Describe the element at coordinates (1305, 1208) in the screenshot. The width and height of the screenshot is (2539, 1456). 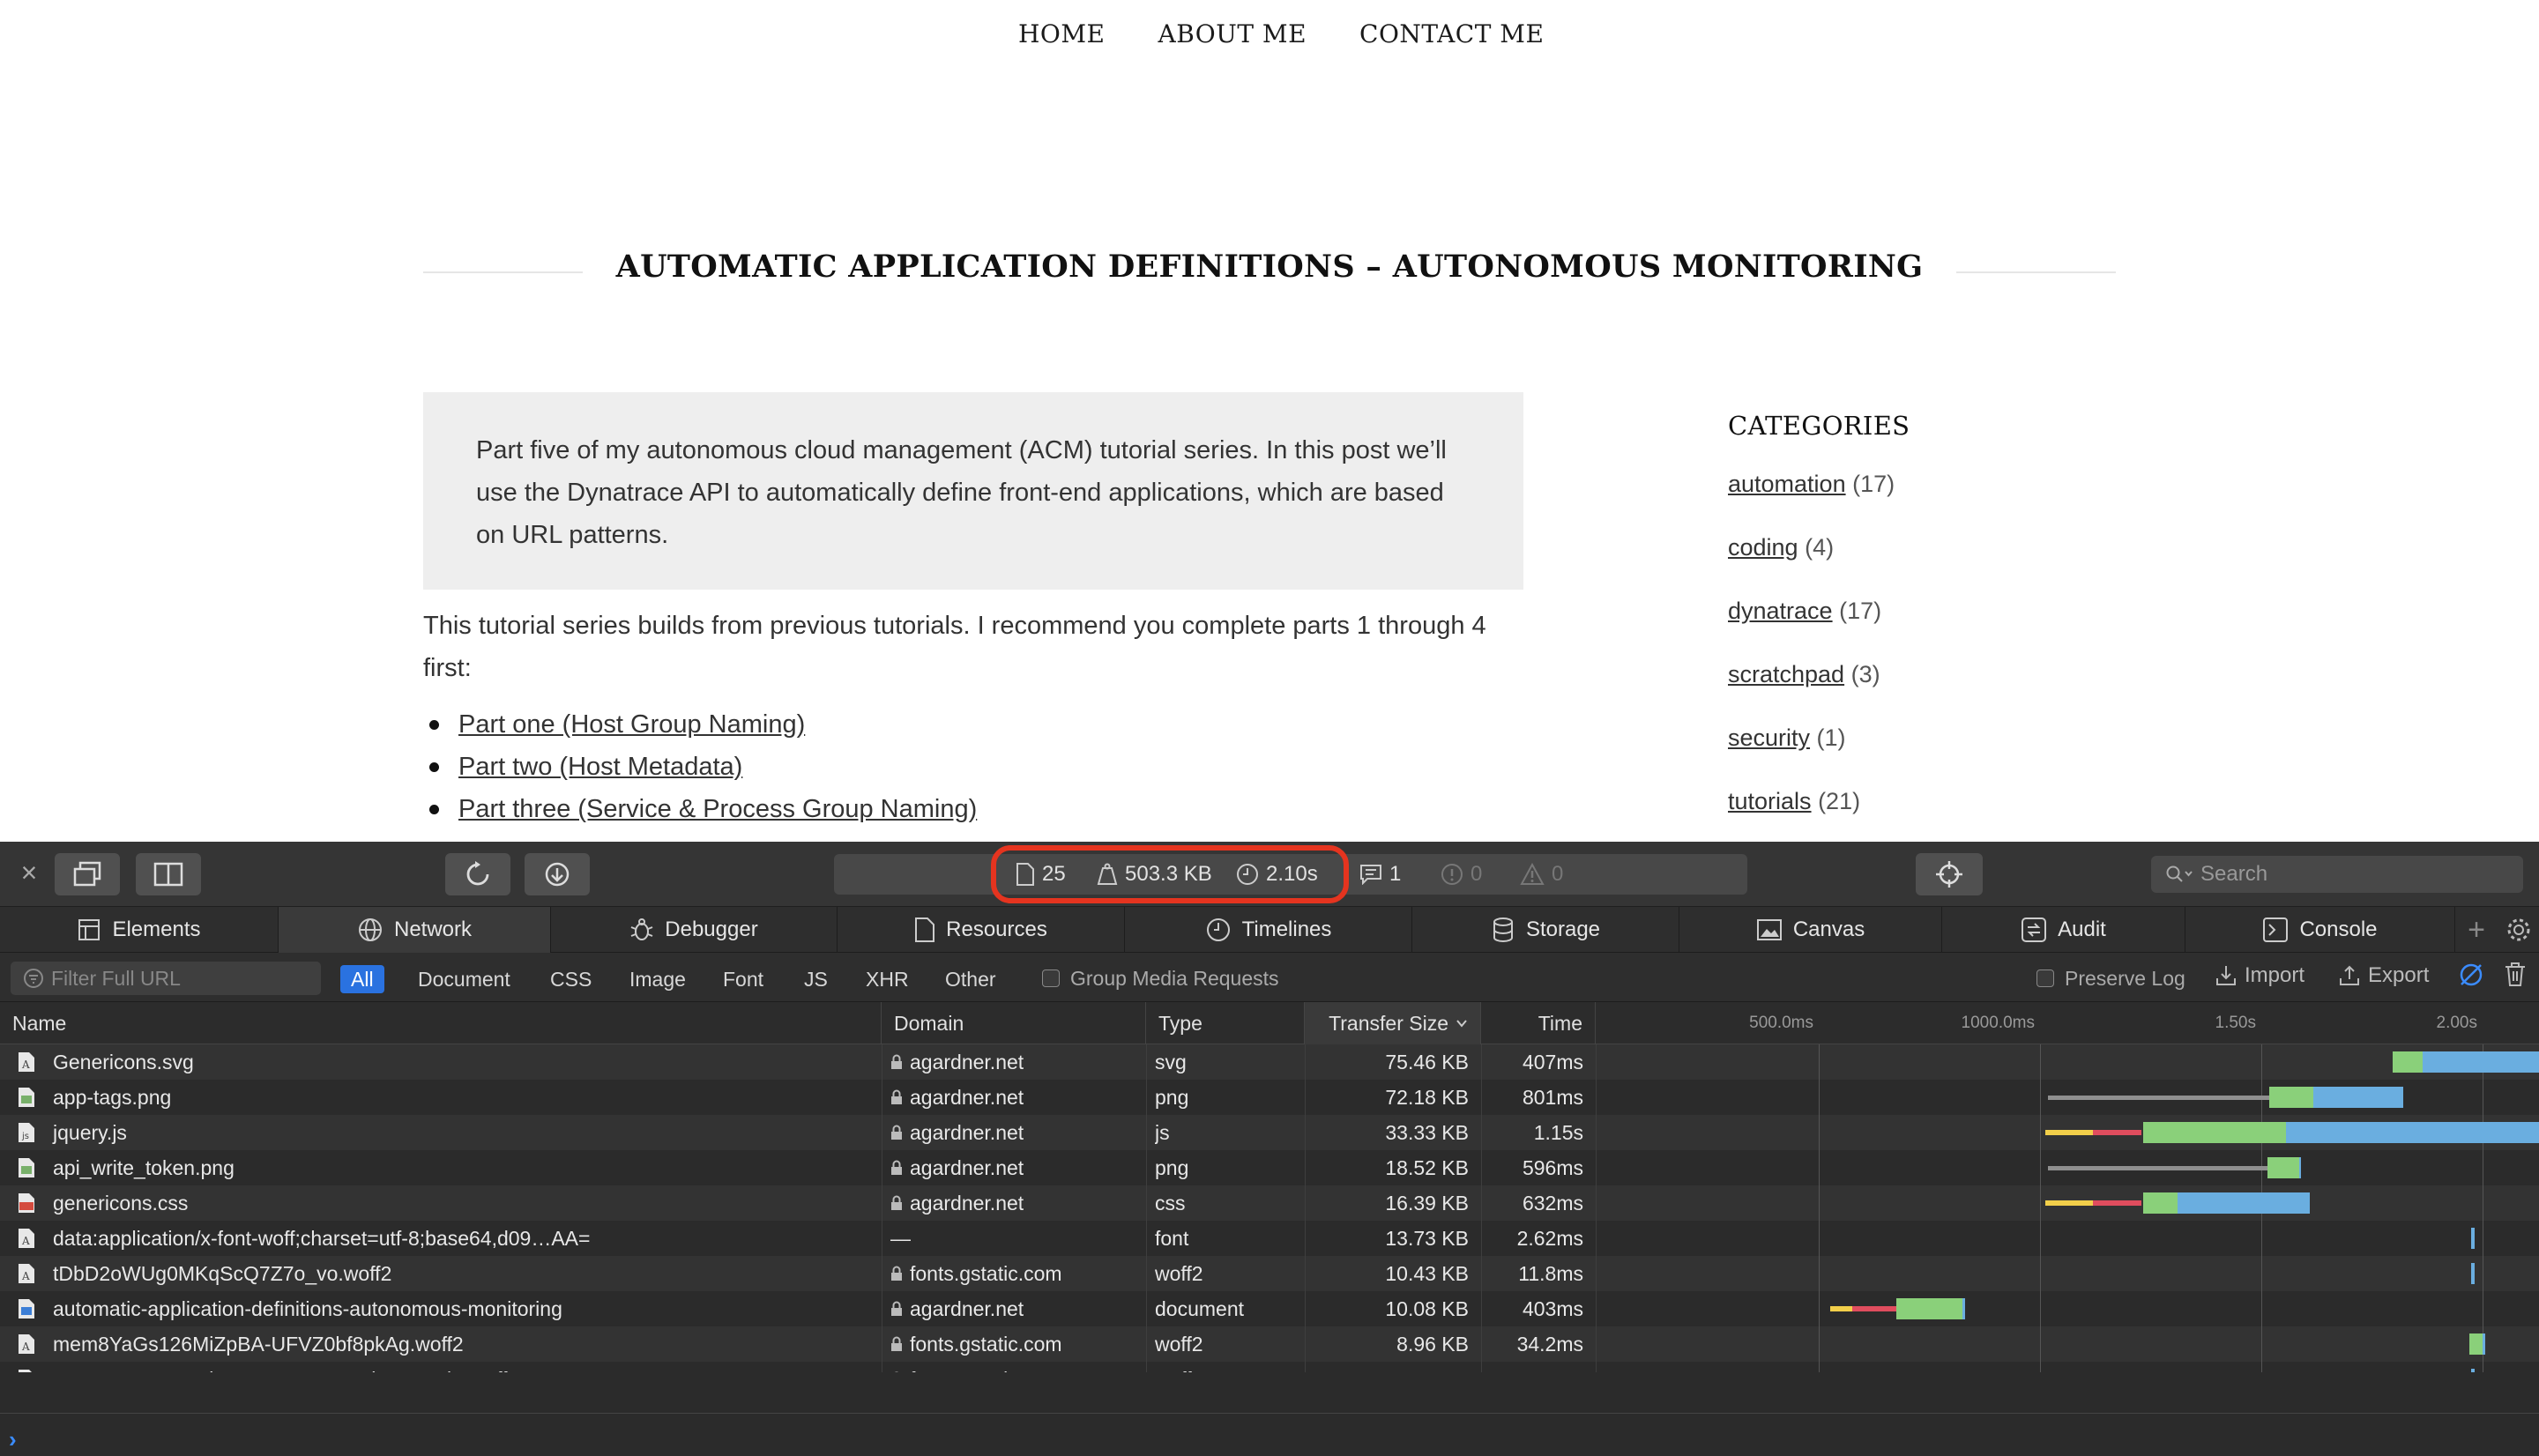
I see `column-divider` at that location.